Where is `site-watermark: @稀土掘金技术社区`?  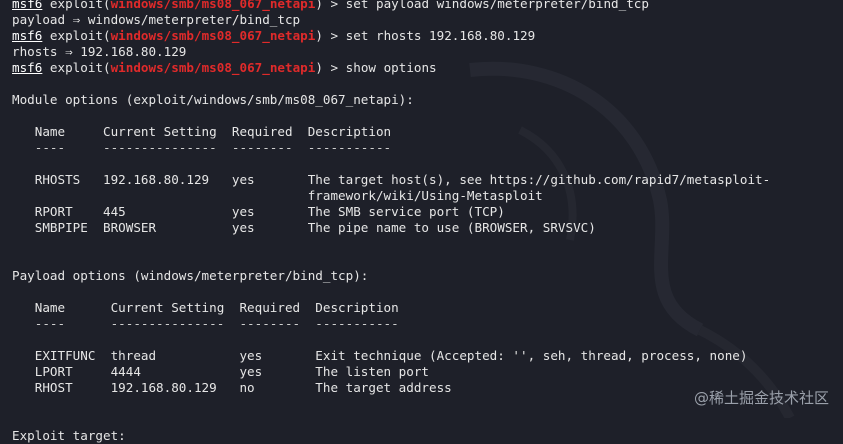 site-watermark: @稀土掘金技术社区 is located at coordinates (761, 398).